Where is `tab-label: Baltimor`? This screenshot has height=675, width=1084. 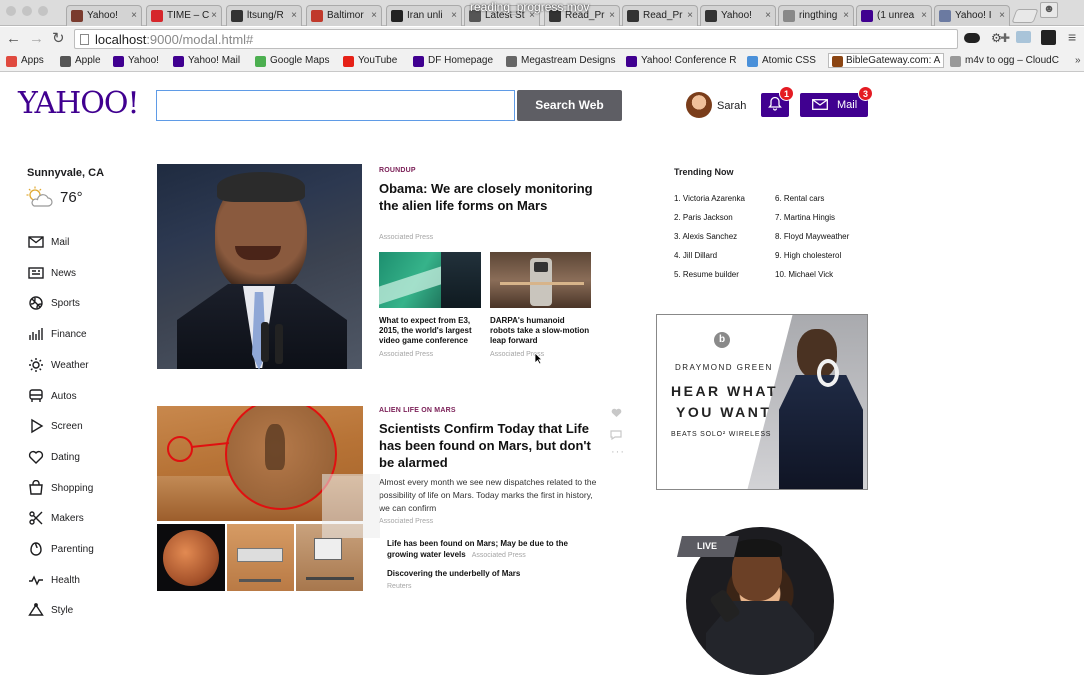 tab-label: Baltimor is located at coordinates (345, 15).